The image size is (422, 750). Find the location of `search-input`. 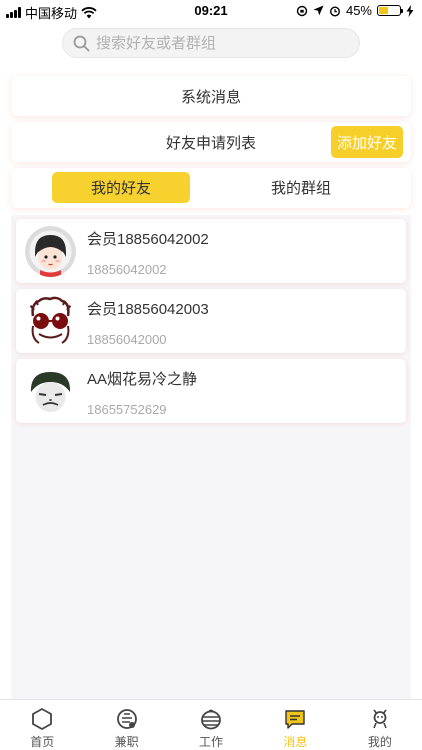

search-input is located at coordinates (216, 43).